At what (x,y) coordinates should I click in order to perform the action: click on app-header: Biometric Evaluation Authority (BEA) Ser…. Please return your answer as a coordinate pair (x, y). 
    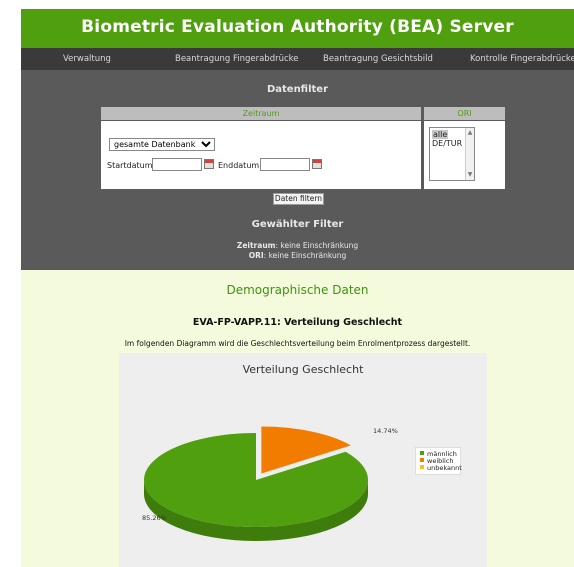
    Looking at the image, I should click on (297, 28).